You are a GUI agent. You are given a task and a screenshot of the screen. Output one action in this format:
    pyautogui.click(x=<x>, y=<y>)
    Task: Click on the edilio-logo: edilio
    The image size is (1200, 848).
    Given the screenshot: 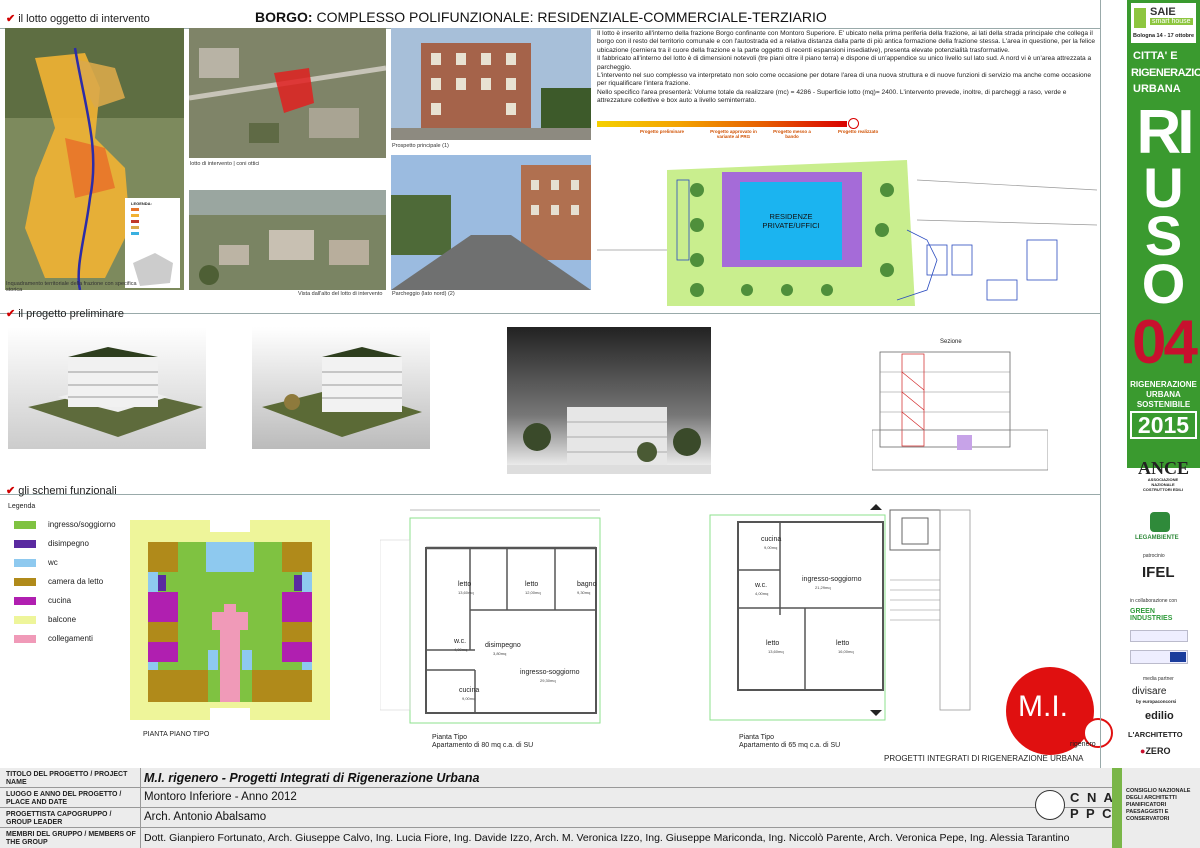 What is the action you would take?
    pyautogui.click(x=1159, y=716)
    